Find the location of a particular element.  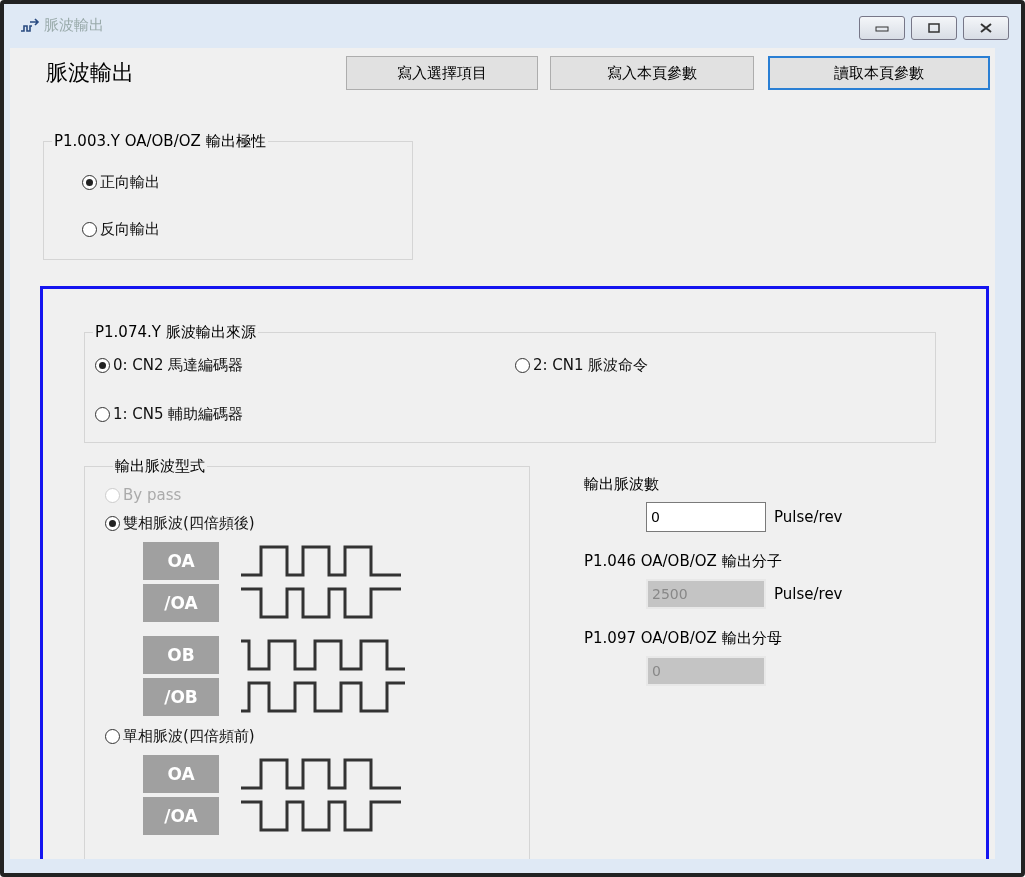

window-title: 脈波輸出 is located at coordinates (74, 25).